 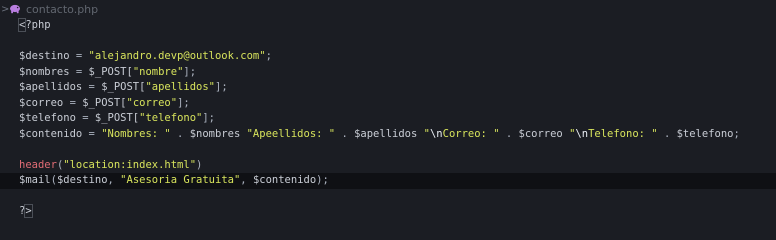 I want to click on code-token-str: "alejandro.devp@outlook.com", so click(x=177, y=56).